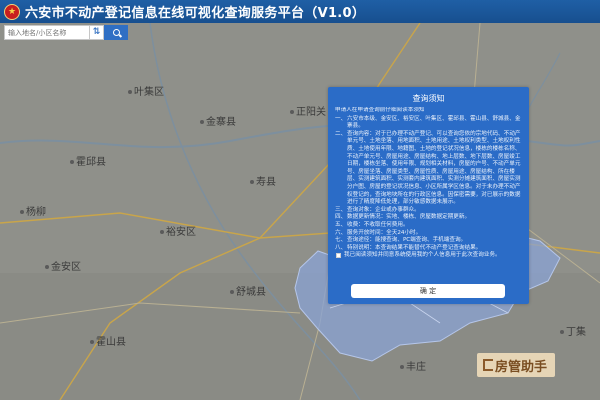 This screenshot has height=400, width=600. I want to click on notice-item: 五、 收费：不收取任何费用。, so click(429, 226).